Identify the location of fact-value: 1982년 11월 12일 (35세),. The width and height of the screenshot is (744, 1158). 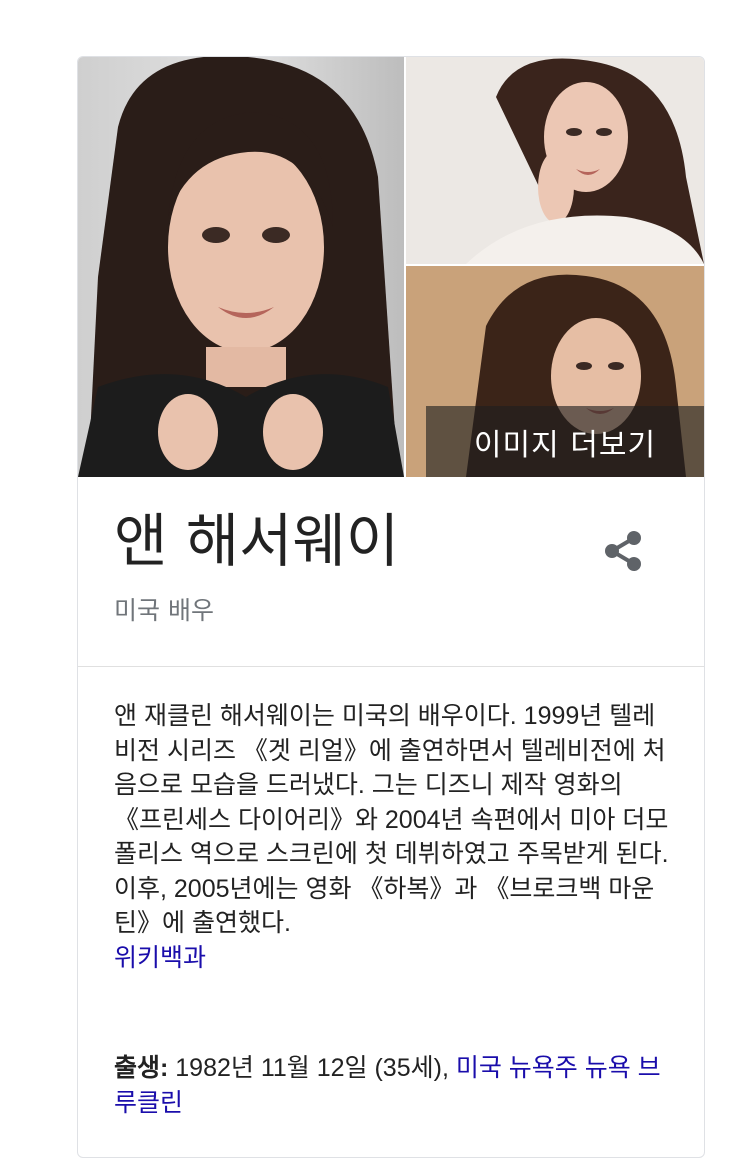
(312, 1068).